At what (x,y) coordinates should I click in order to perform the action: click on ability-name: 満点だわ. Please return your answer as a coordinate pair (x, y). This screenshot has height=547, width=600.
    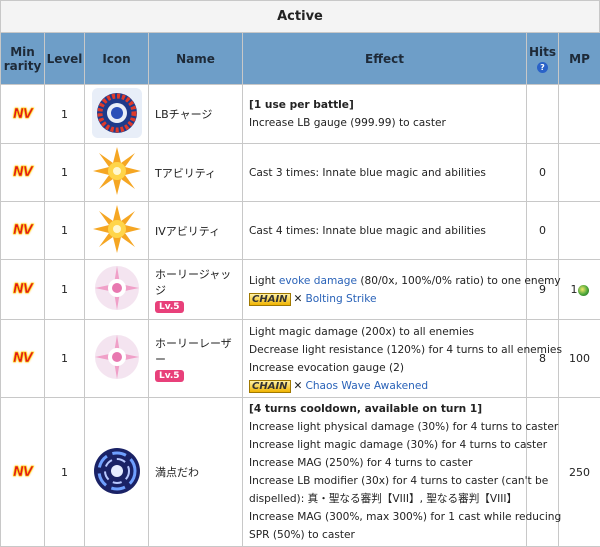
    Looking at the image, I should click on (195, 472).